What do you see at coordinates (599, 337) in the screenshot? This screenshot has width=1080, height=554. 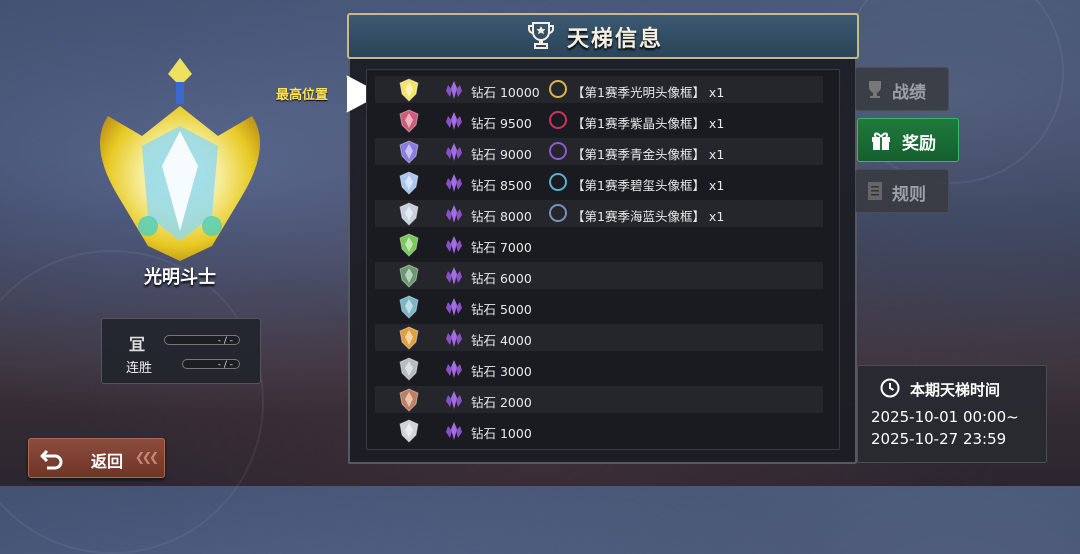 I see `tier-row: 钻石 4000` at bounding box center [599, 337].